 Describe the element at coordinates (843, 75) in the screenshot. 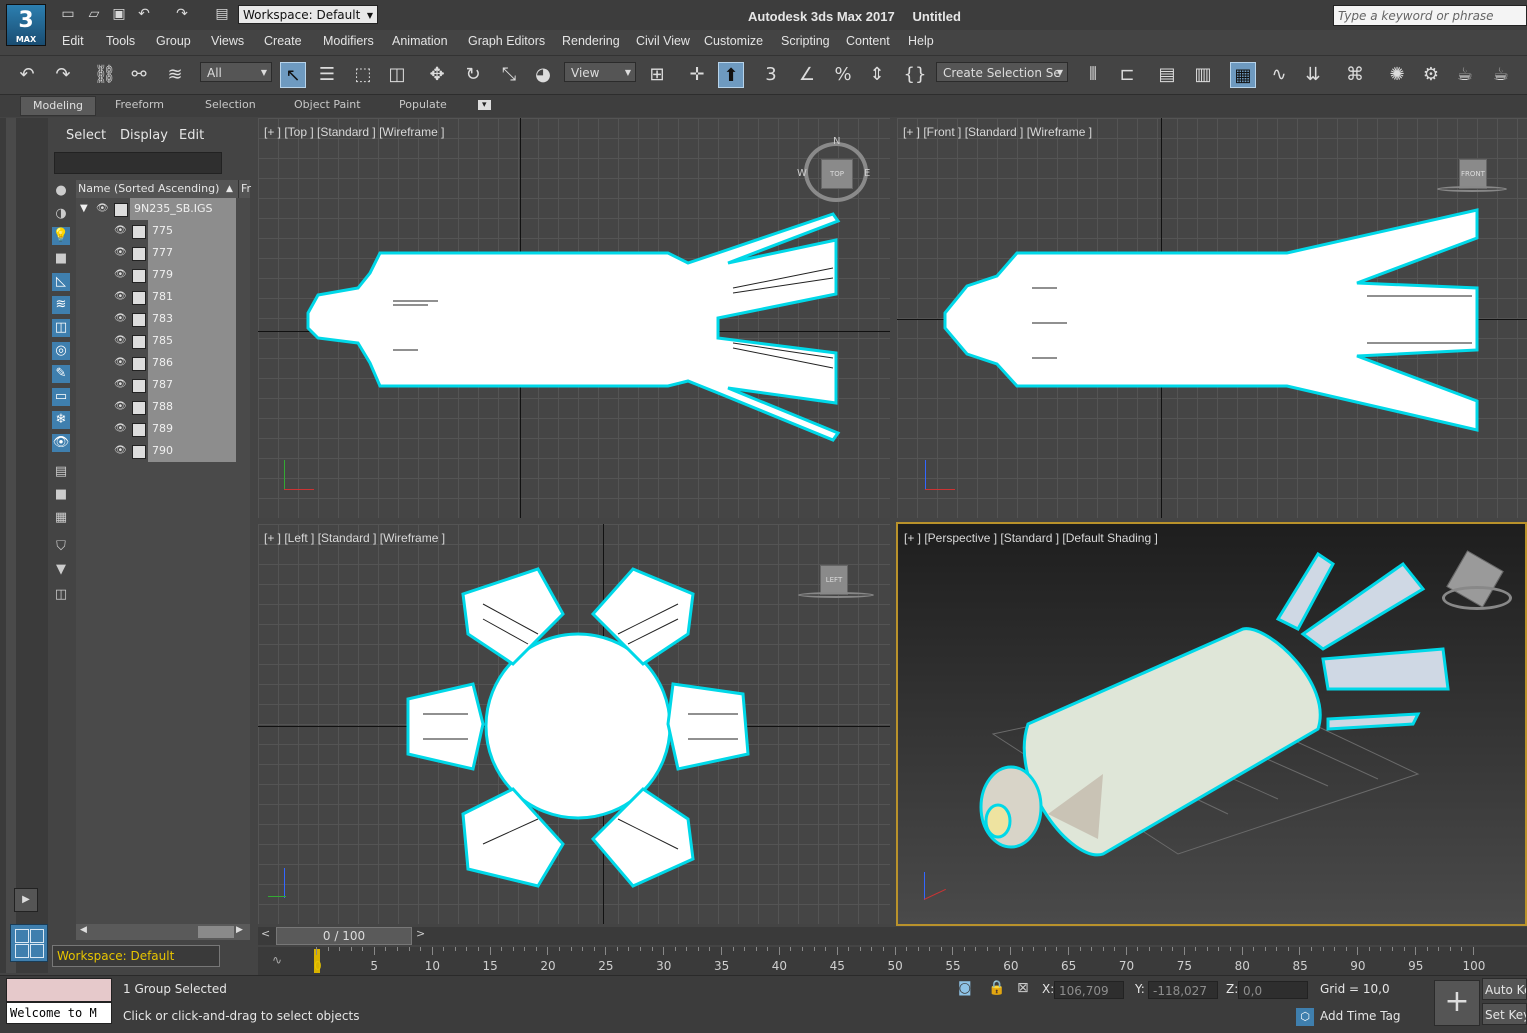

I see `percent-snap-icon: %` at that location.